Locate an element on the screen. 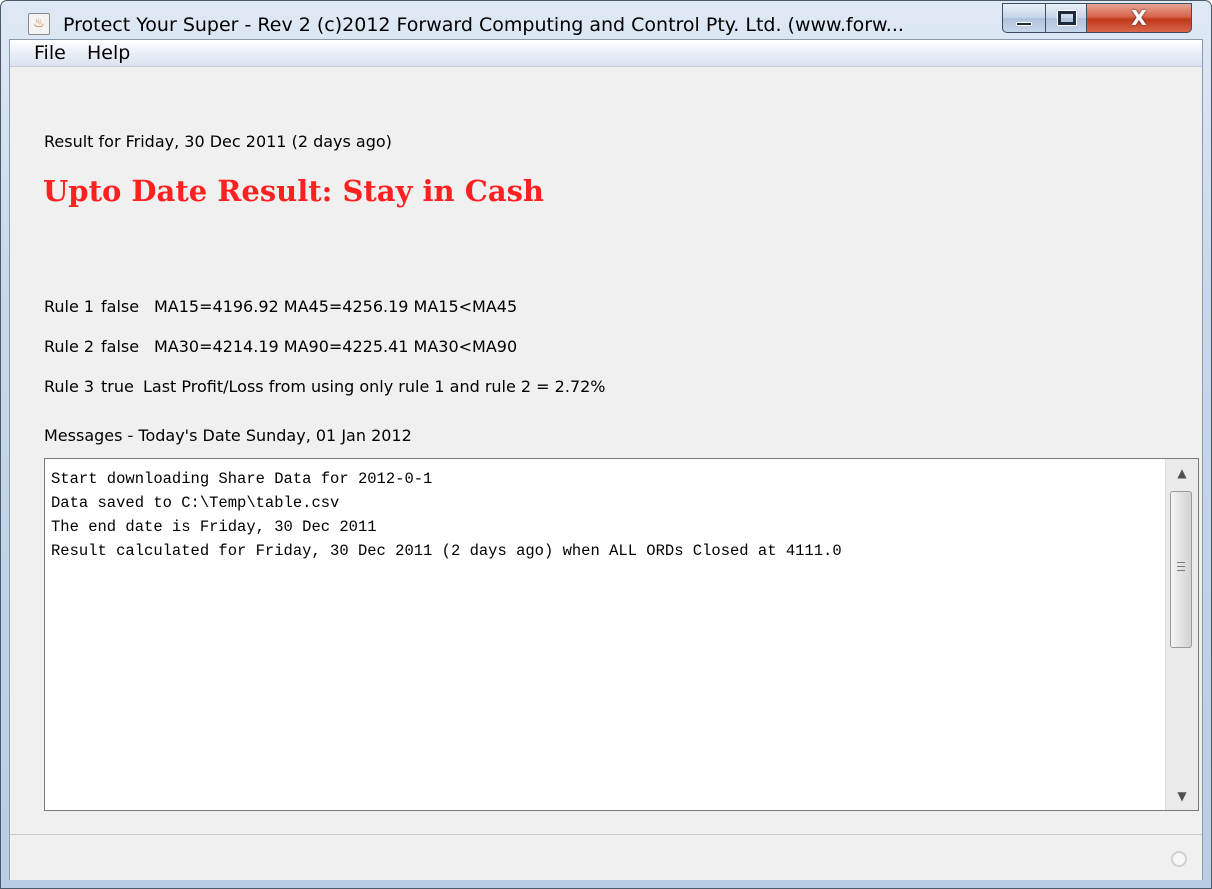 The image size is (1212, 889). rule-detail: MA15=4196.92 MA45=4256.19 MA15<MA45 is located at coordinates (336, 306).